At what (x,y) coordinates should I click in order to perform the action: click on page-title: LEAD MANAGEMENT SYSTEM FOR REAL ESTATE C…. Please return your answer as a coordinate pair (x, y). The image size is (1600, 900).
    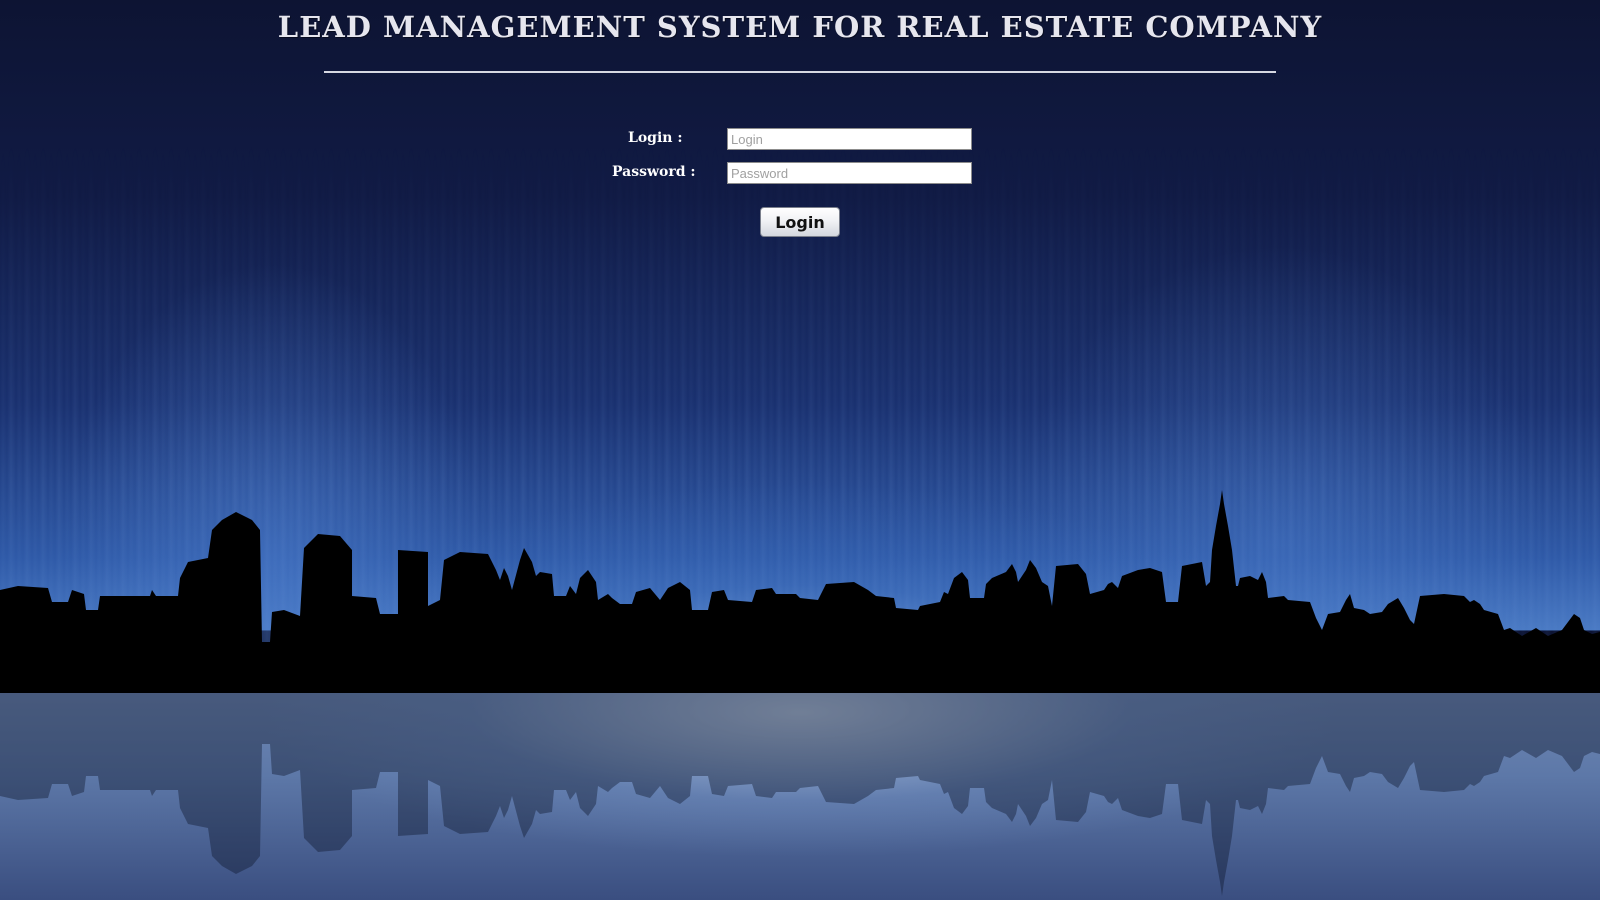
    Looking at the image, I should click on (800, 27).